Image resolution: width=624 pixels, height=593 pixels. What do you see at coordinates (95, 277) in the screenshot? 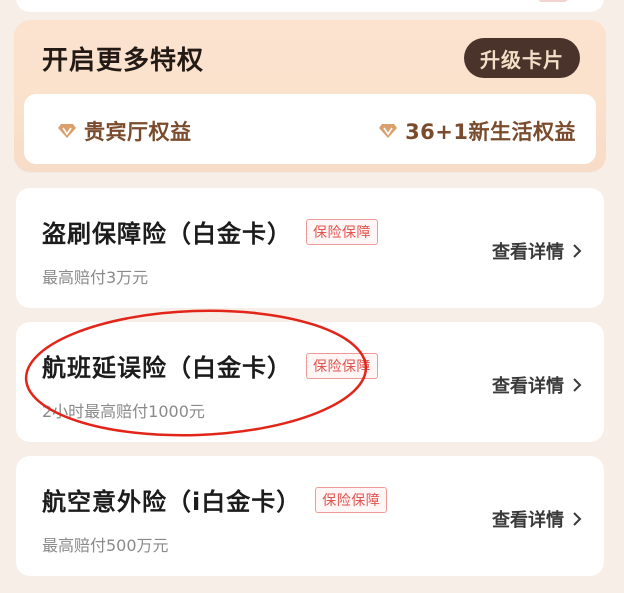
I see `insurance-subtitle: 最高赔付3万元` at bounding box center [95, 277].